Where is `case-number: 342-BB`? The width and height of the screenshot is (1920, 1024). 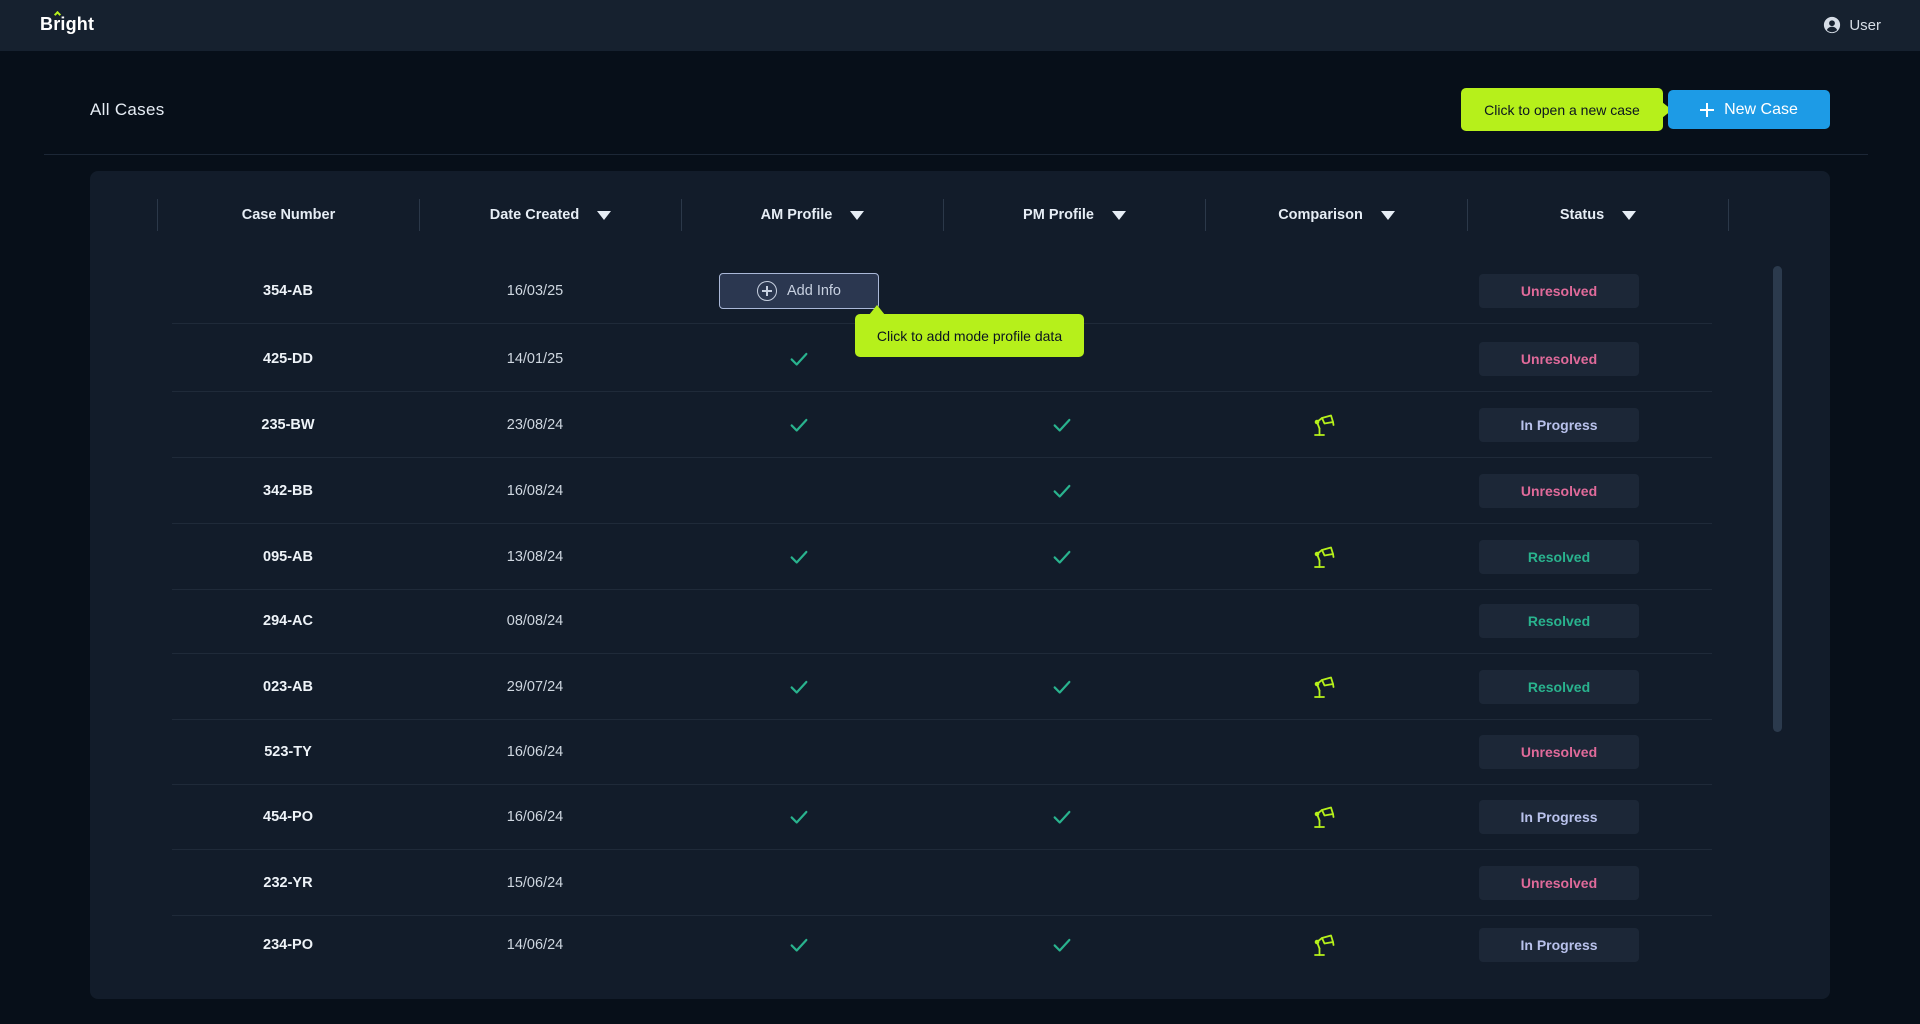
case-number: 342-BB is located at coordinates (288, 491).